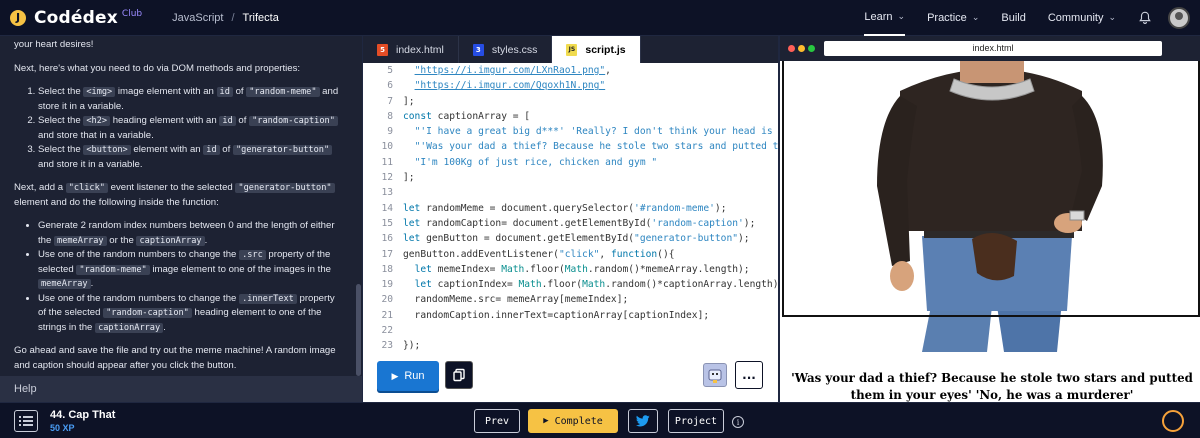 The height and width of the screenshot is (438, 1200). Describe the element at coordinates (83, 415) in the screenshot. I see `lesson-title: 44. Cap That` at that location.